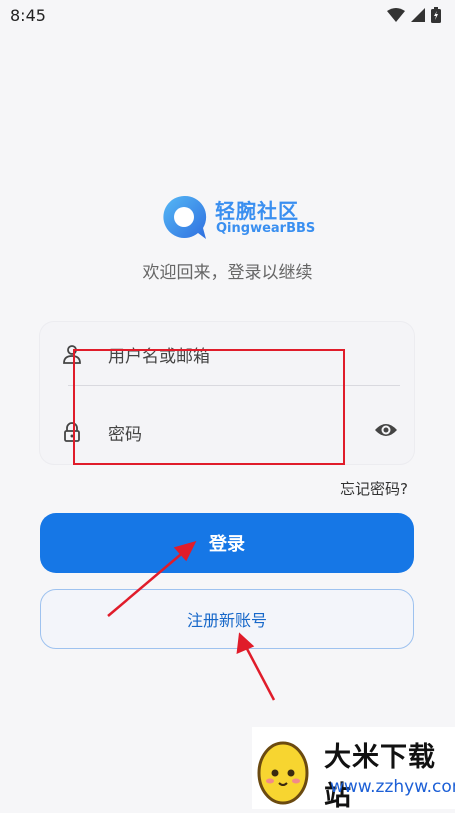 The image size is (455, 813). I want to click on signal-icon, so click(418, 15).